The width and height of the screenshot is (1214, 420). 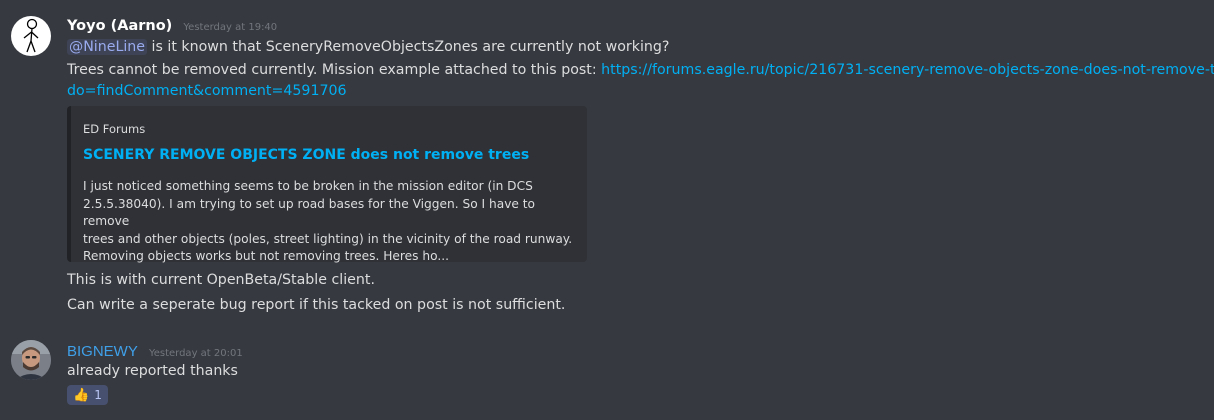 I want to click on stick-figure-icon, so click(x=31, y=35).